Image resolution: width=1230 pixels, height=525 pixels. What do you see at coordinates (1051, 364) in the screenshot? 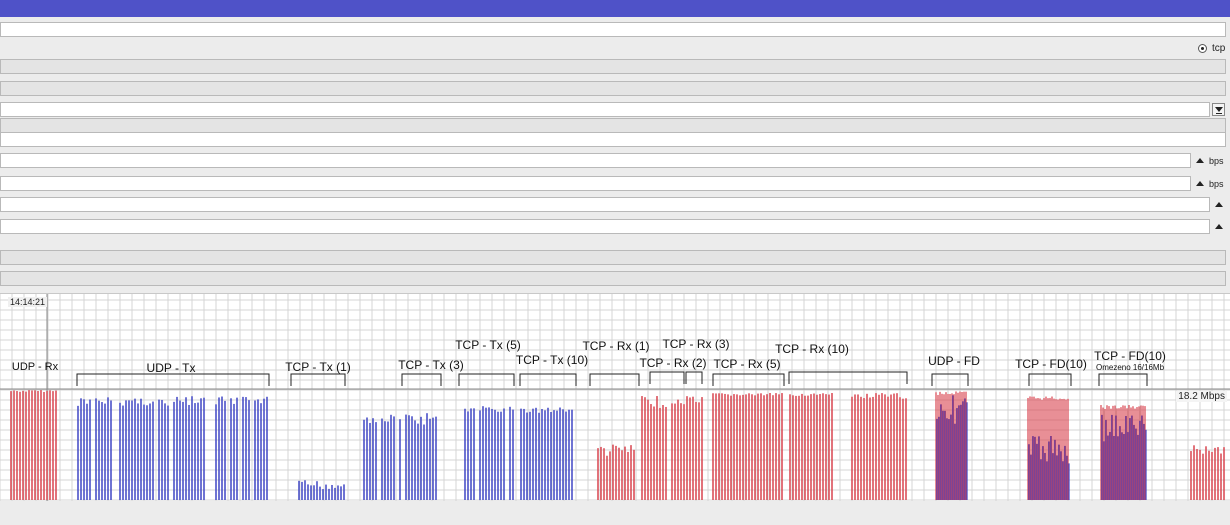
I see `annotation-tcp-fd-10-a: TCP - FD(10)` at bounding box center [1051, 364].